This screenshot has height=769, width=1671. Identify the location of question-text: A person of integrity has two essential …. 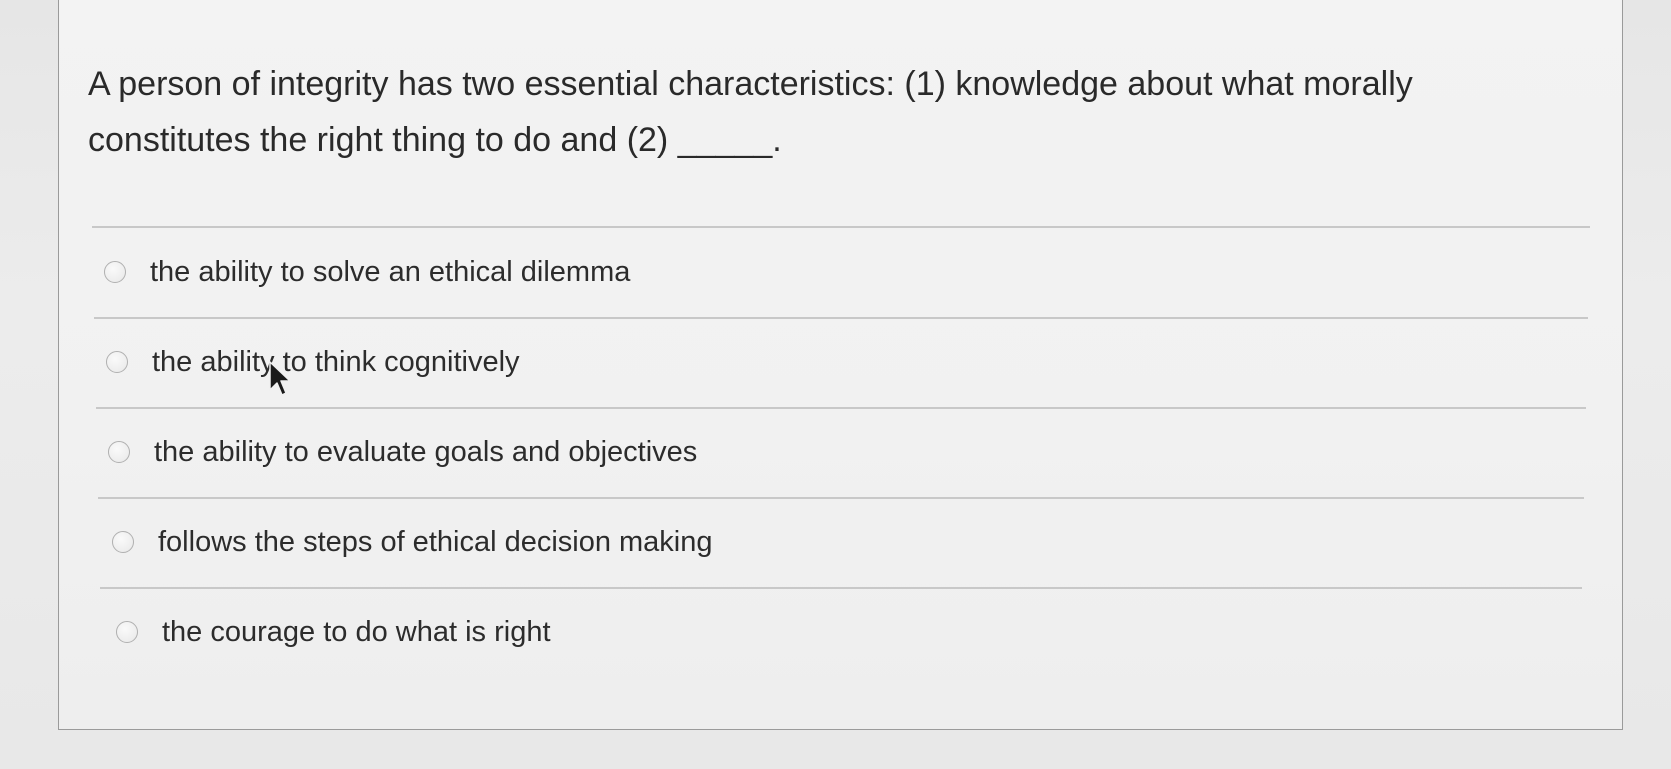
(838, 112).